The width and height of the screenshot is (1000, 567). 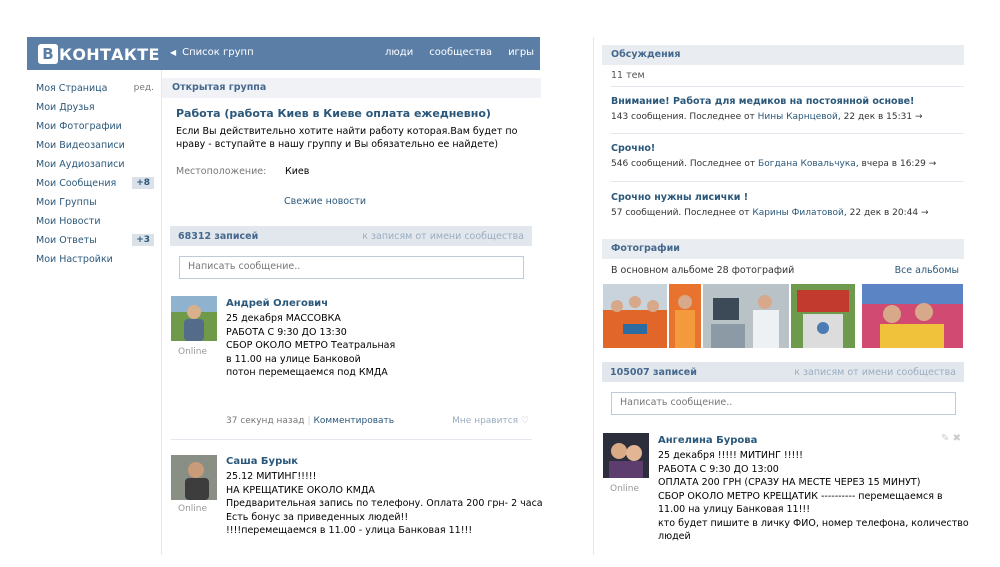 What do you see at coordinates (628, 75) in the screenshot?
I see `discussions-count: 11 тем` at bounding box center [628, 75].